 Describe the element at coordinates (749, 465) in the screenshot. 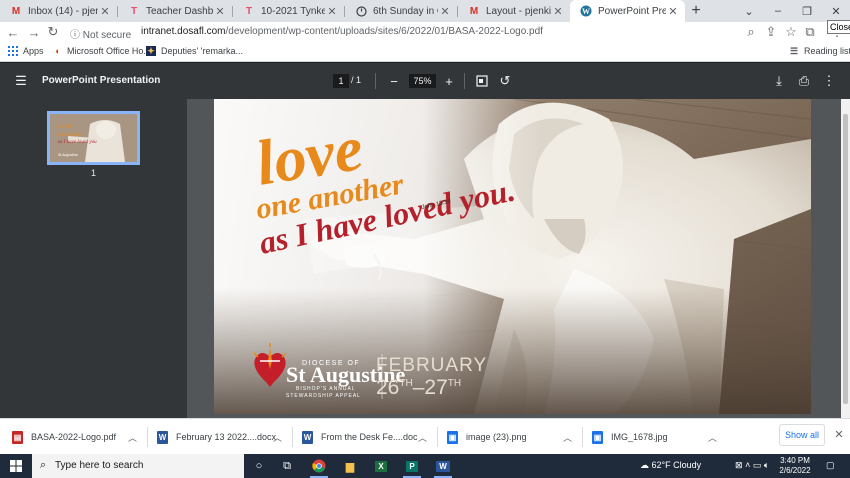

I see `chevron-up-icon: ˄` at that location.